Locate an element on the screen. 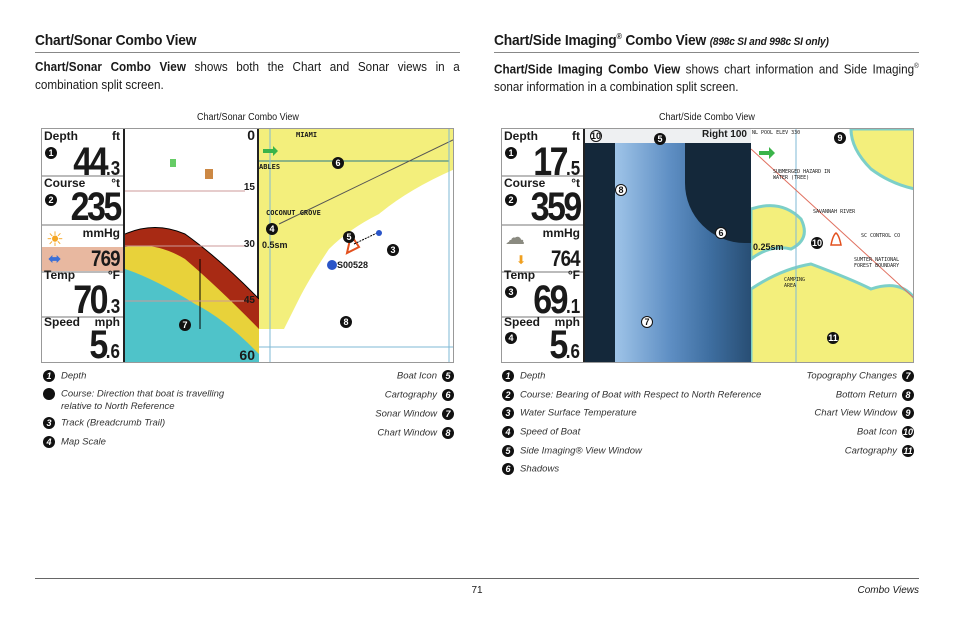 The height and width of the screenshot is (618, 954). legend-item: Cartography 11 is located at coordinates (812, 451).